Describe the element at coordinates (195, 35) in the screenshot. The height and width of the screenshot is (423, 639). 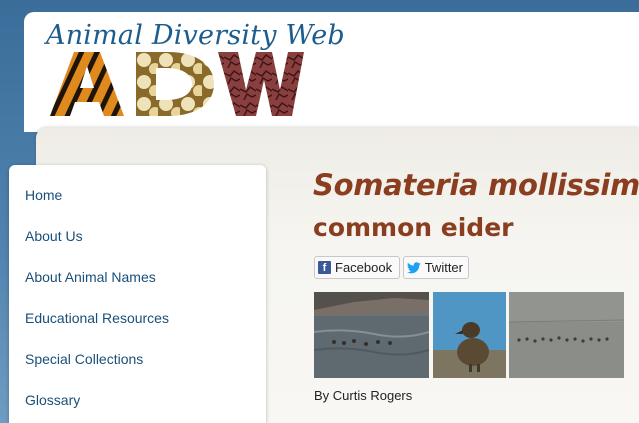
I see `site-title: Animal Diversity Web` at that location.